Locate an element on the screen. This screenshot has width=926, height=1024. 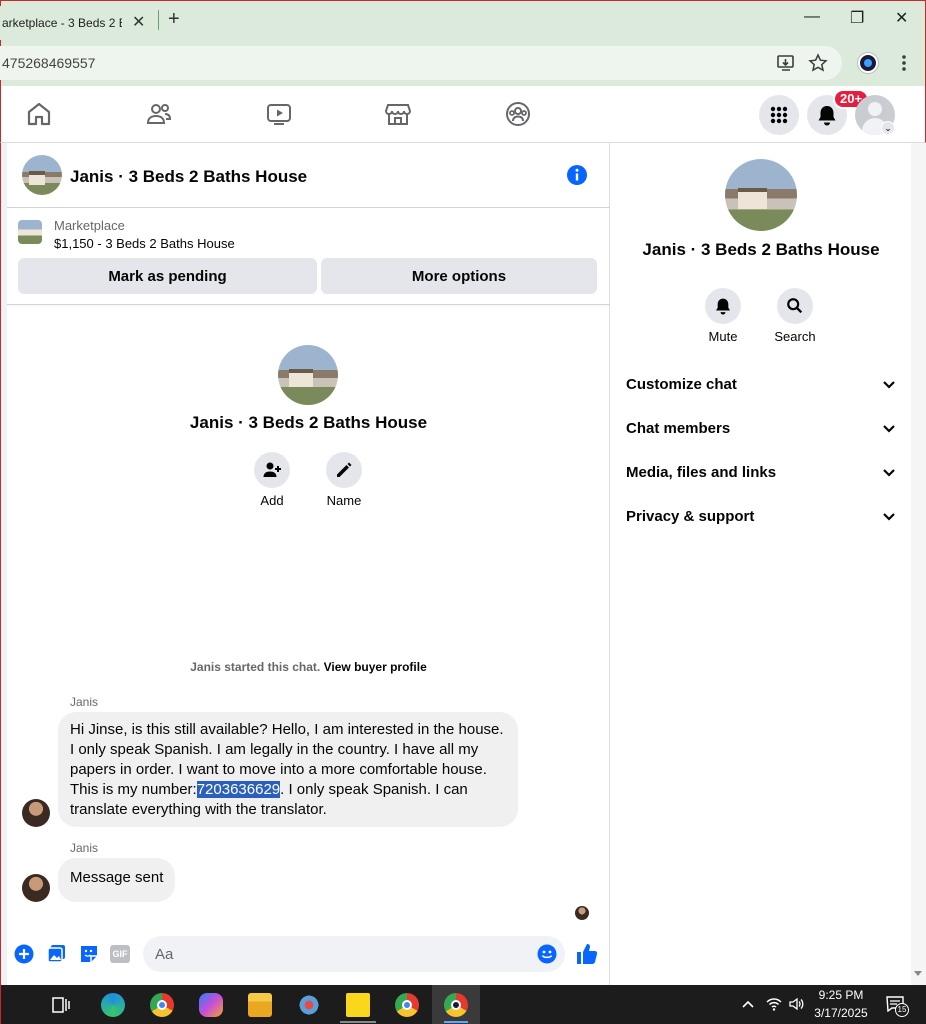
menu-grid-button is located at coordinates (779, 115).